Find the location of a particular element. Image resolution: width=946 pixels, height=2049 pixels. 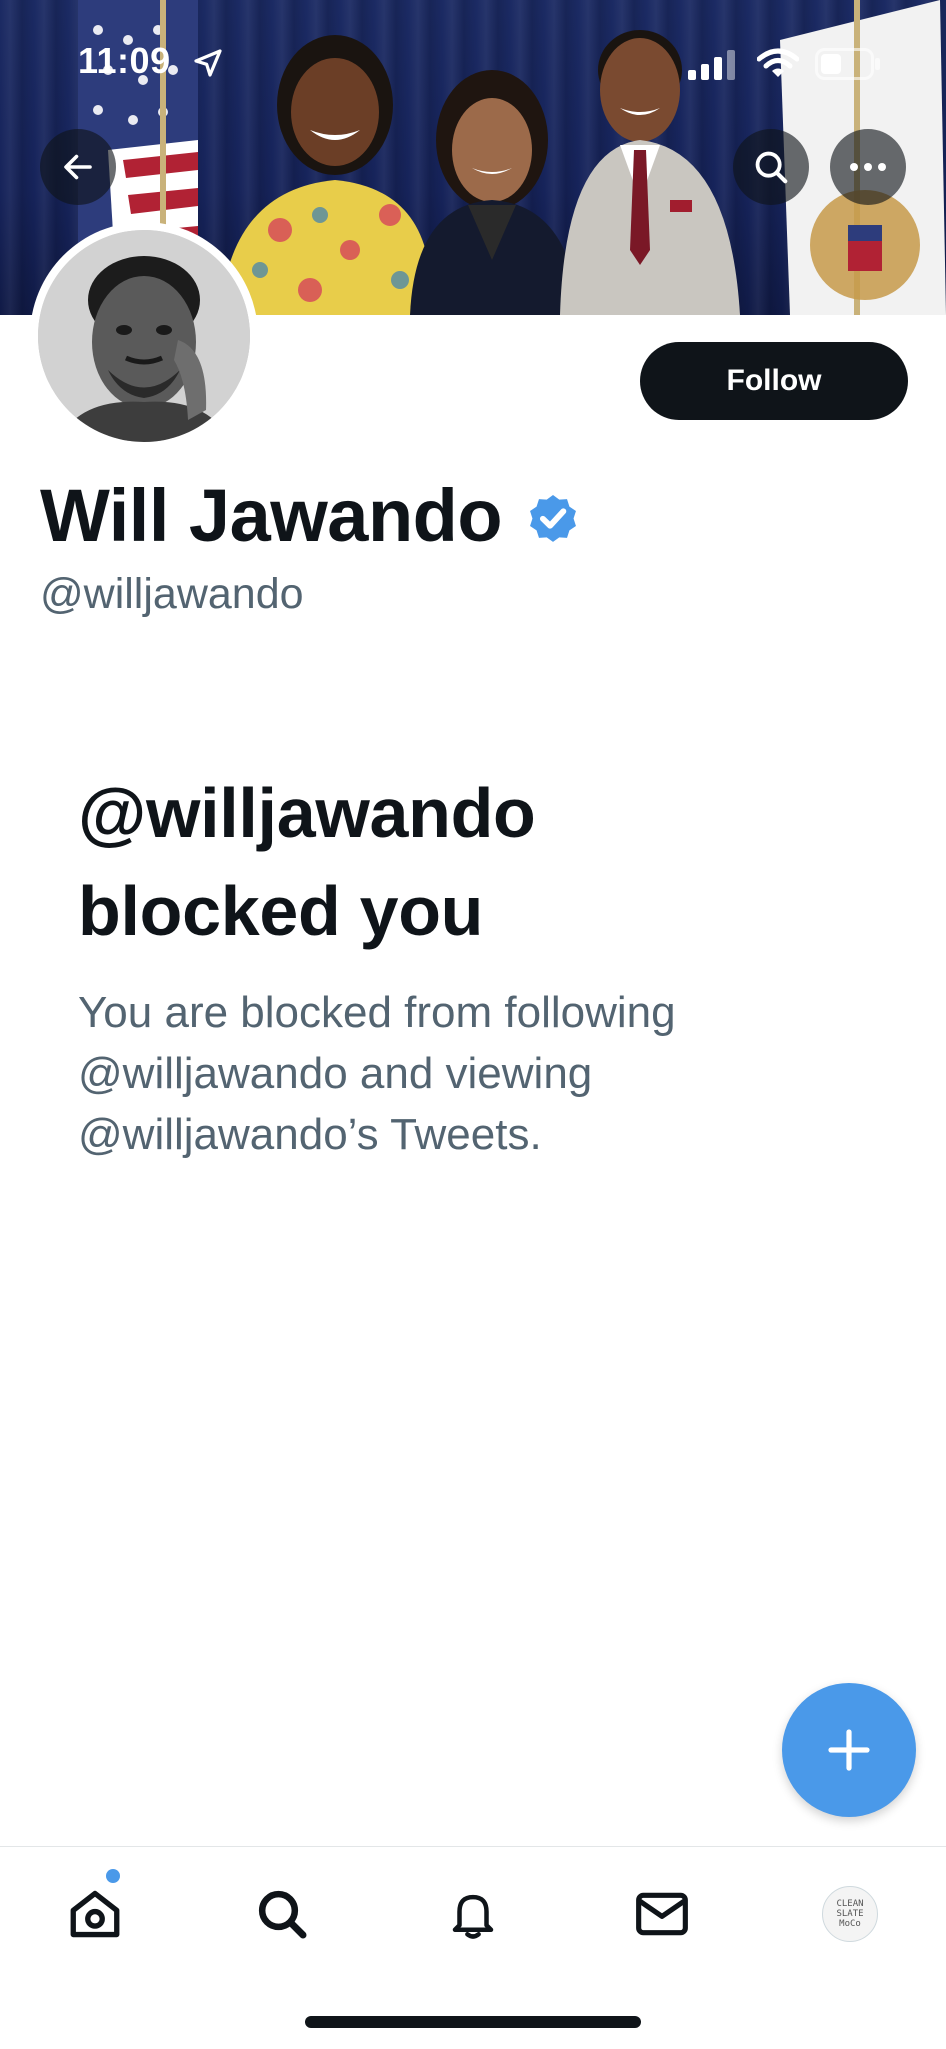

blocked-title-line1: @willjawando is located at coordinates (307, 813).